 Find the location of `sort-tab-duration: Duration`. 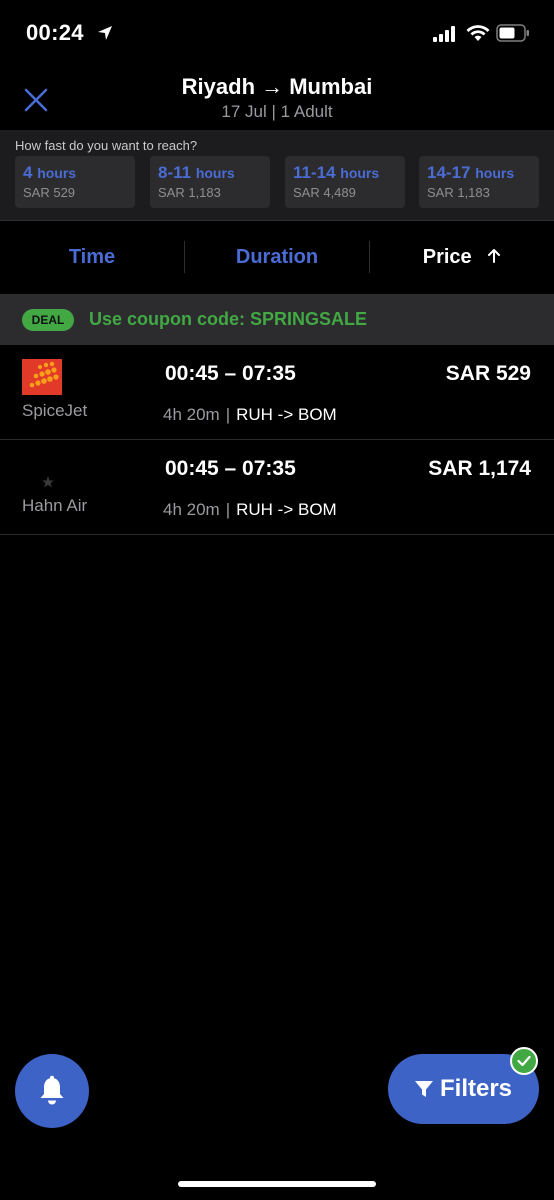

sort-tab-duration: Duration is located at coordinates (277, 257).